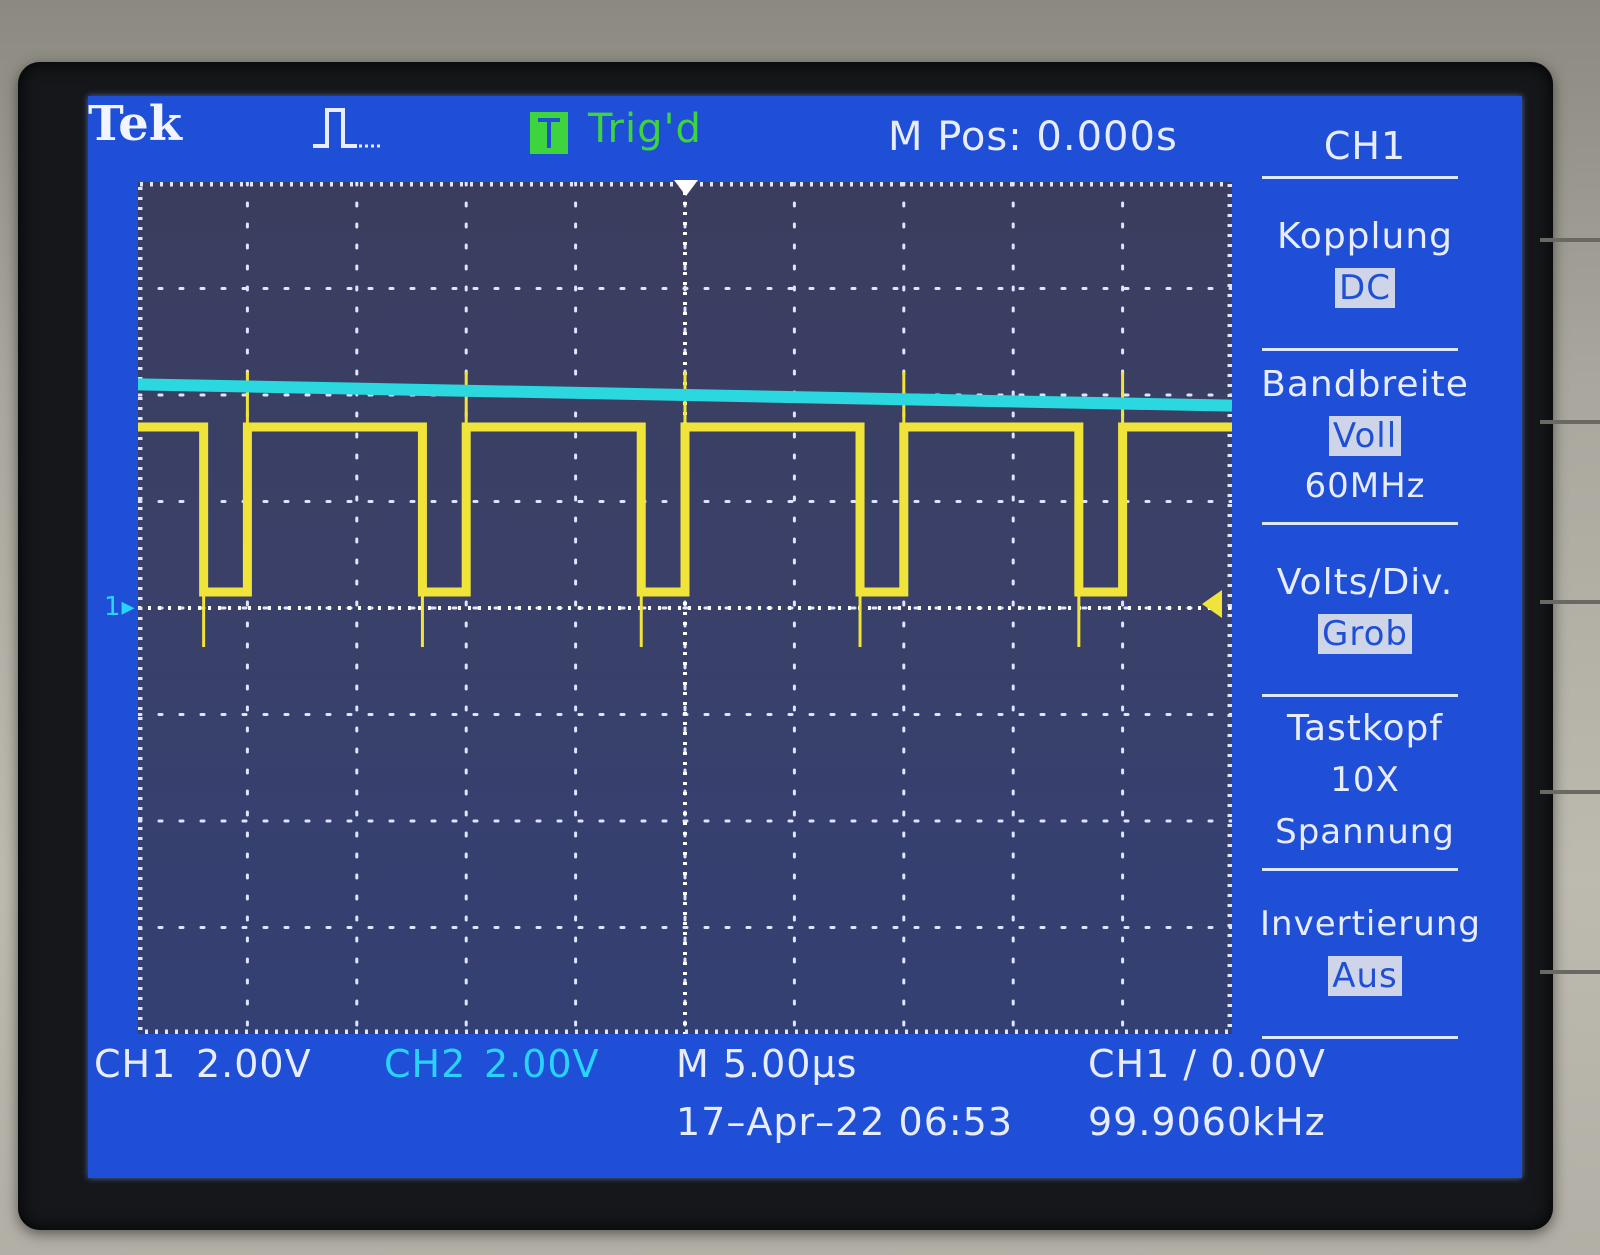 The image size is (1600, 1255). Describe the element at coordinates (1370, 924) in the screenshot. I see `menu-item-invertierung-title: Invertierung` at that location.